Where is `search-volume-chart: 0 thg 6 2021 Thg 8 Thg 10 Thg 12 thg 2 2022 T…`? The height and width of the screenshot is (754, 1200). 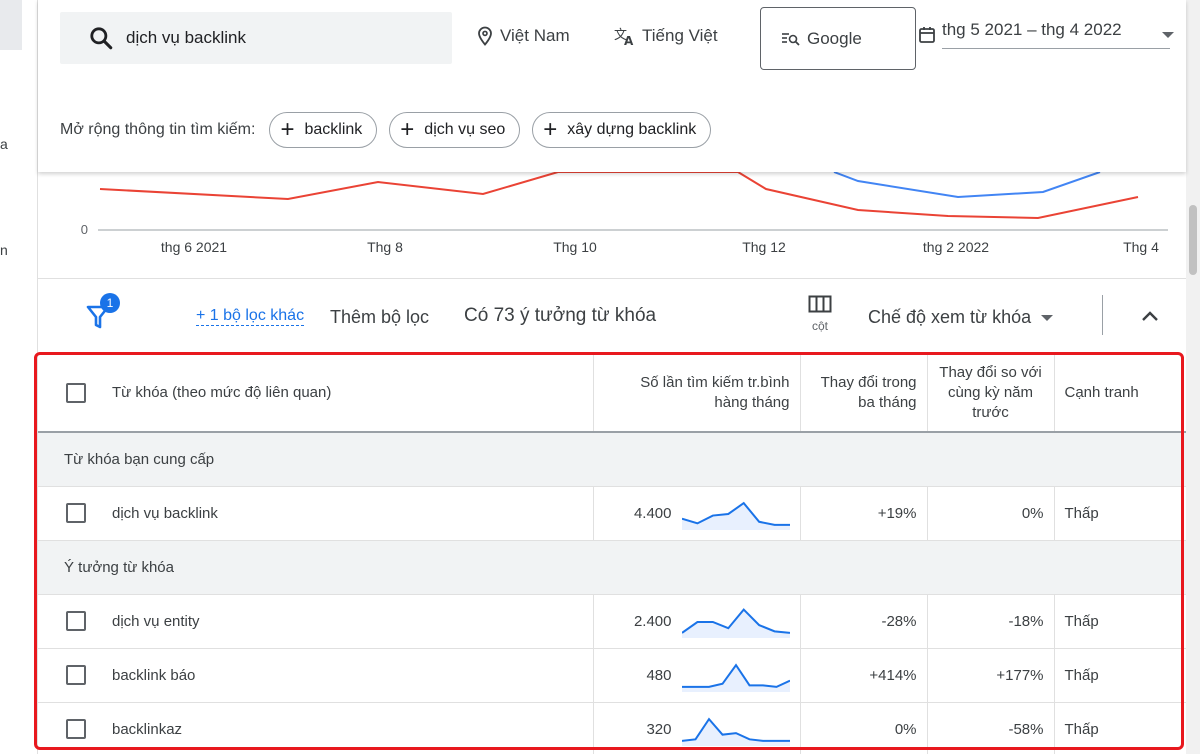 search-volume-chart: 0 thg 6 2021 Thg 8 Thg 10 Thg 12 thg 2 2022 T… is located at coordinates (624, 213).